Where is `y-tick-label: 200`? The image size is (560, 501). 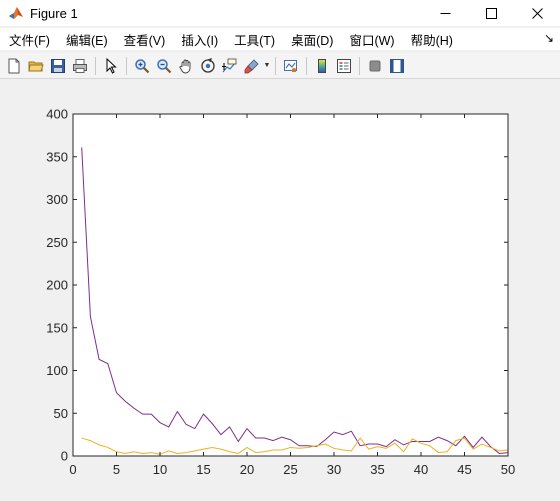
y-tick-label: 200 is located at coordinates (57, 285).